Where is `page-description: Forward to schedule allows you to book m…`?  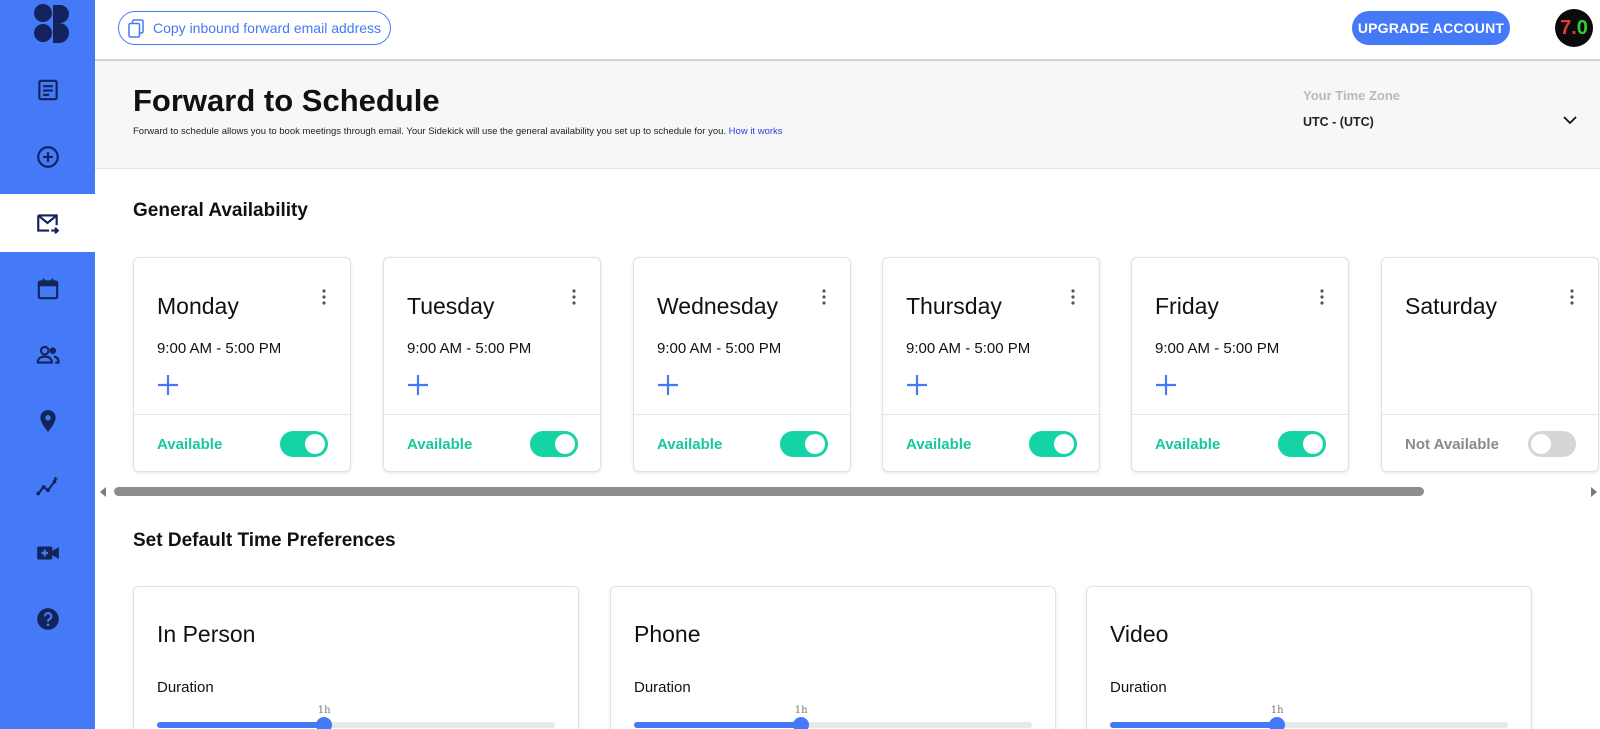
page-description: Forward to schedule allows you to book m… is located at coordinates (458, 131).